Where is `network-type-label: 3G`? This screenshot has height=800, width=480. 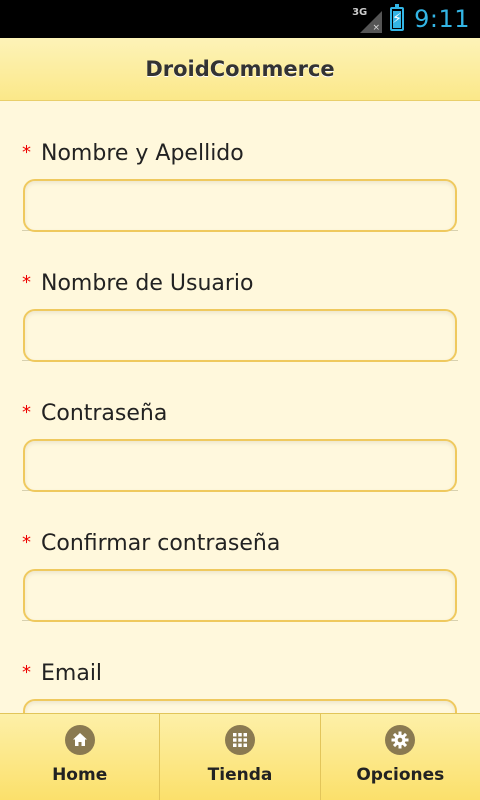 network-type-label: 3G is located at coordinates (360, 12).